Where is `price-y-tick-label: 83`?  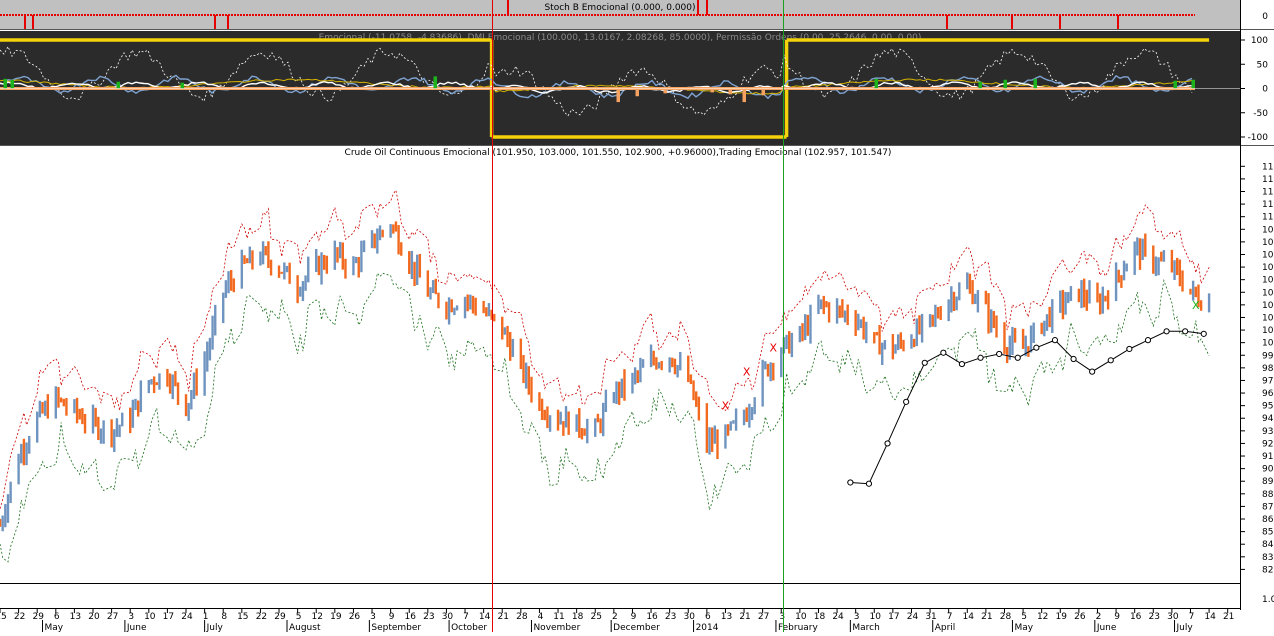
price-y-tick-label: 83 is located at coordinates (1267, 558).